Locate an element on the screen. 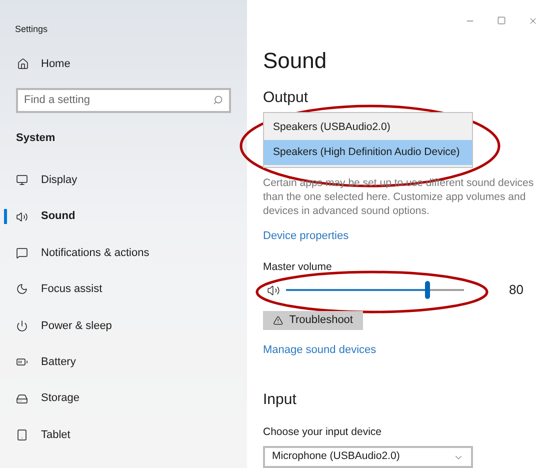 The height and width of the screenshot is (468, 548). troubleshoot-button: Troubleshoot is located at coordinates (313, 320).